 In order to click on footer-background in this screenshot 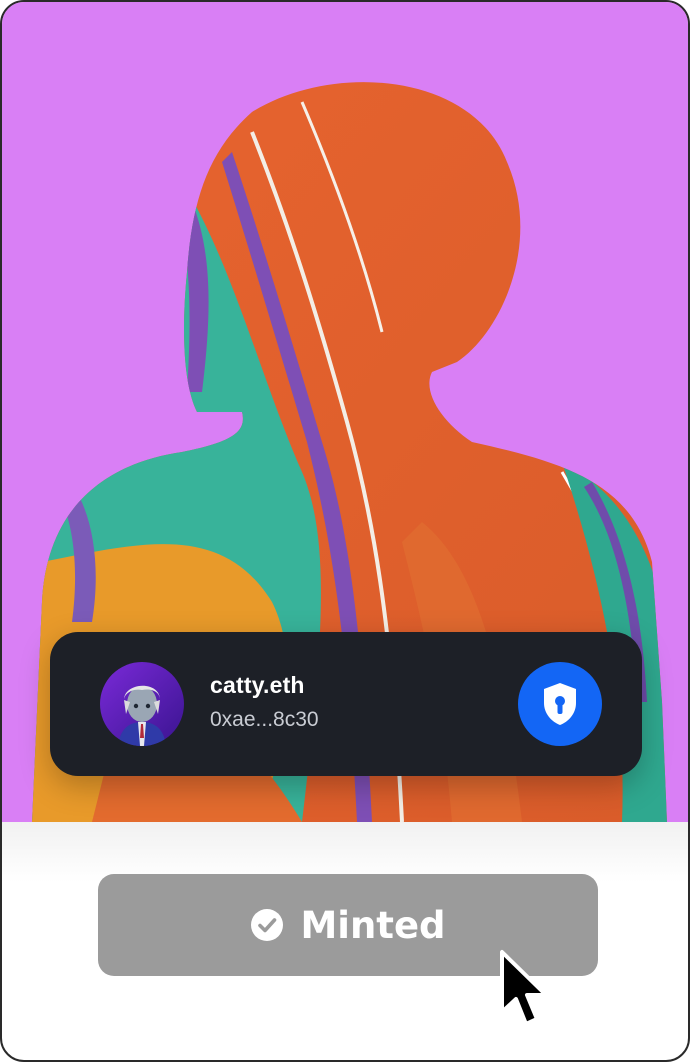, I will do `click(345, 852)`.